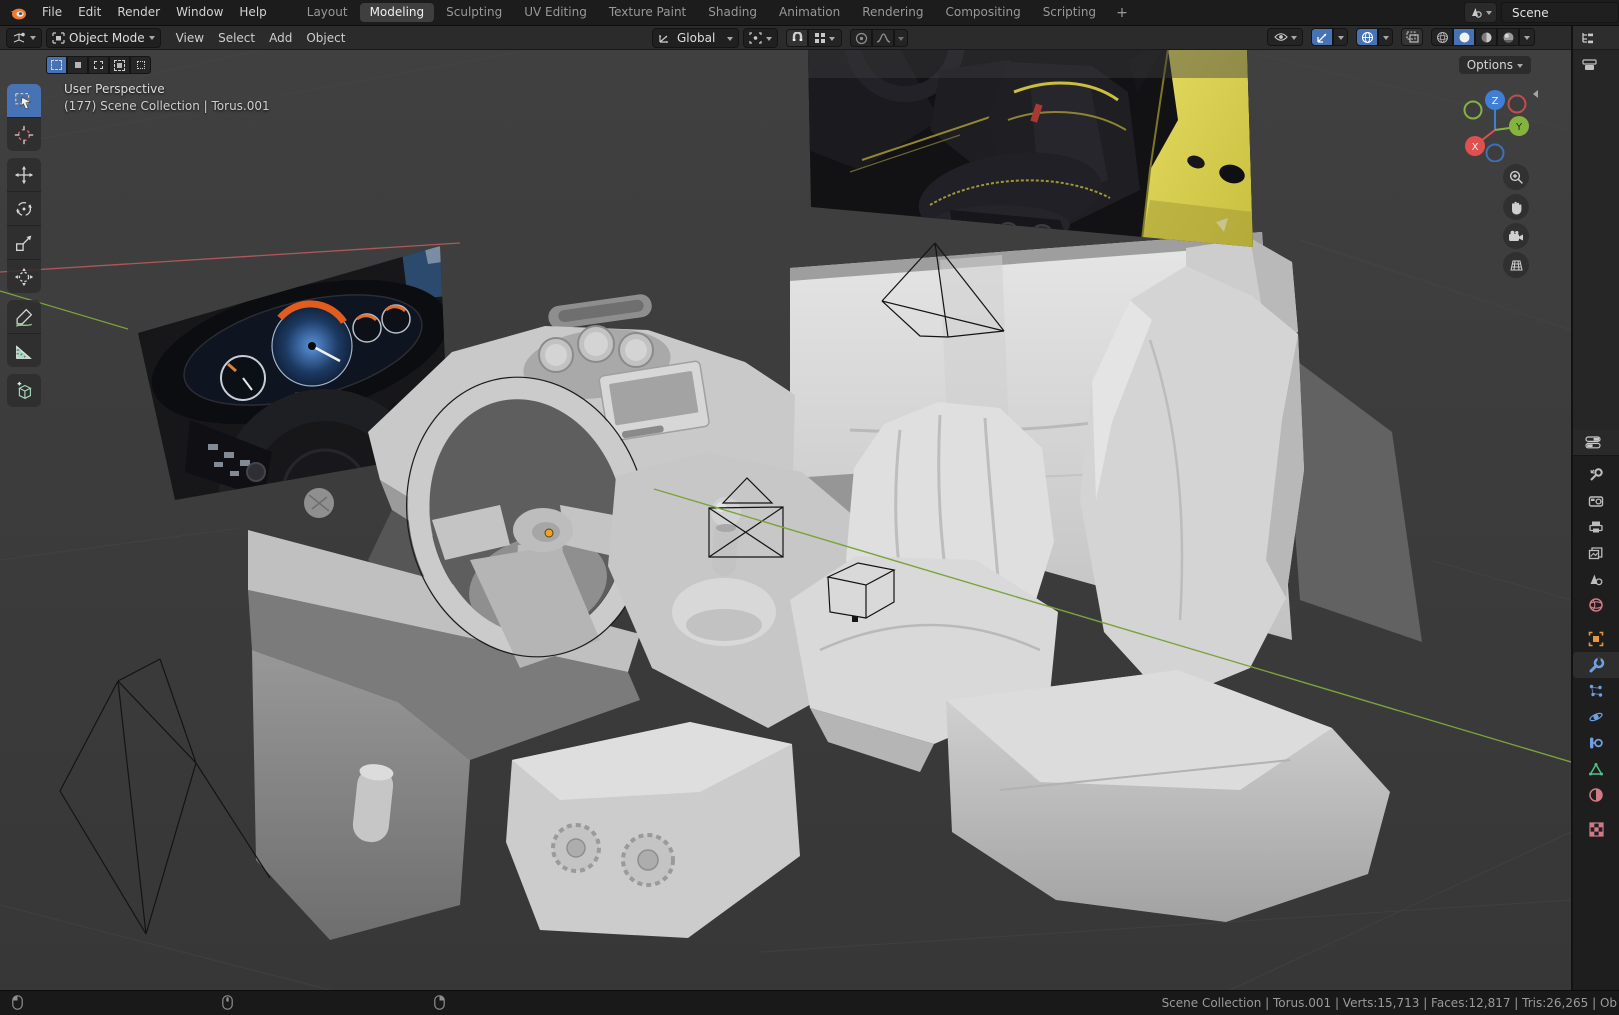 The image size is (1619, 1015). I want to click on tab-compositing: Compositing, so click(982, 12).